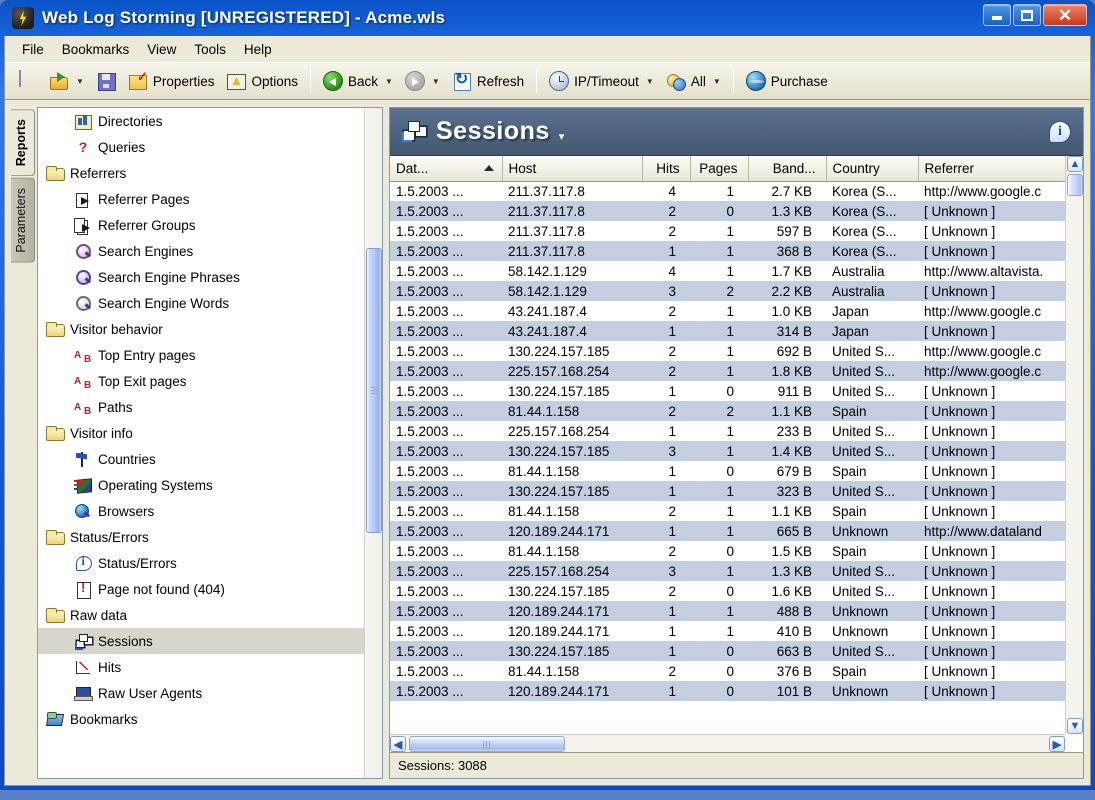 The width and height of the screenshot is (1095, 800). I want to click on tab-parameters: Parameters, so click(23, 220).